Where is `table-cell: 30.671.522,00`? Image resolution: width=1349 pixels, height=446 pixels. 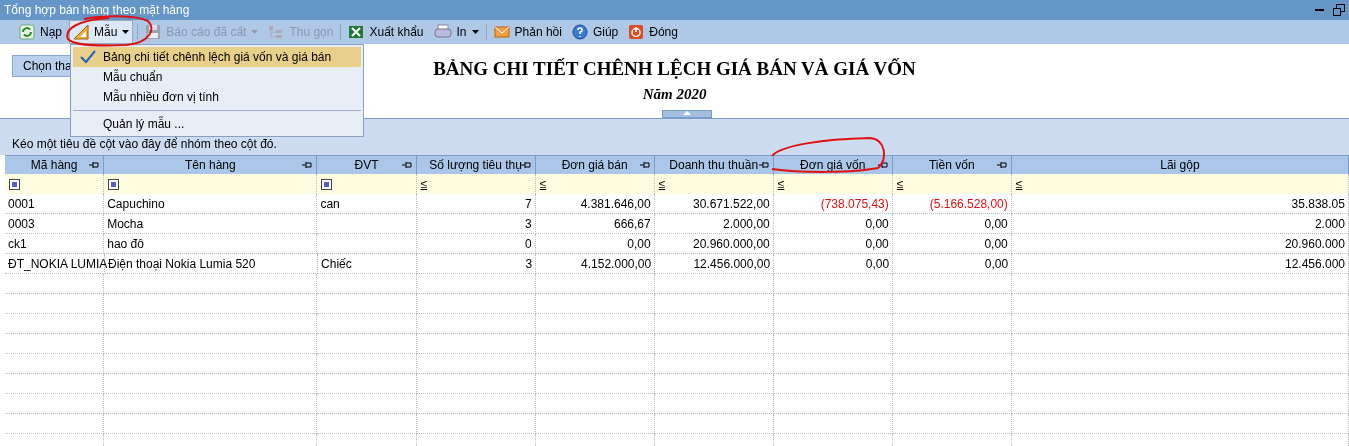 table-cell: 30.671.522,00 is located at coordinates (714, 204).